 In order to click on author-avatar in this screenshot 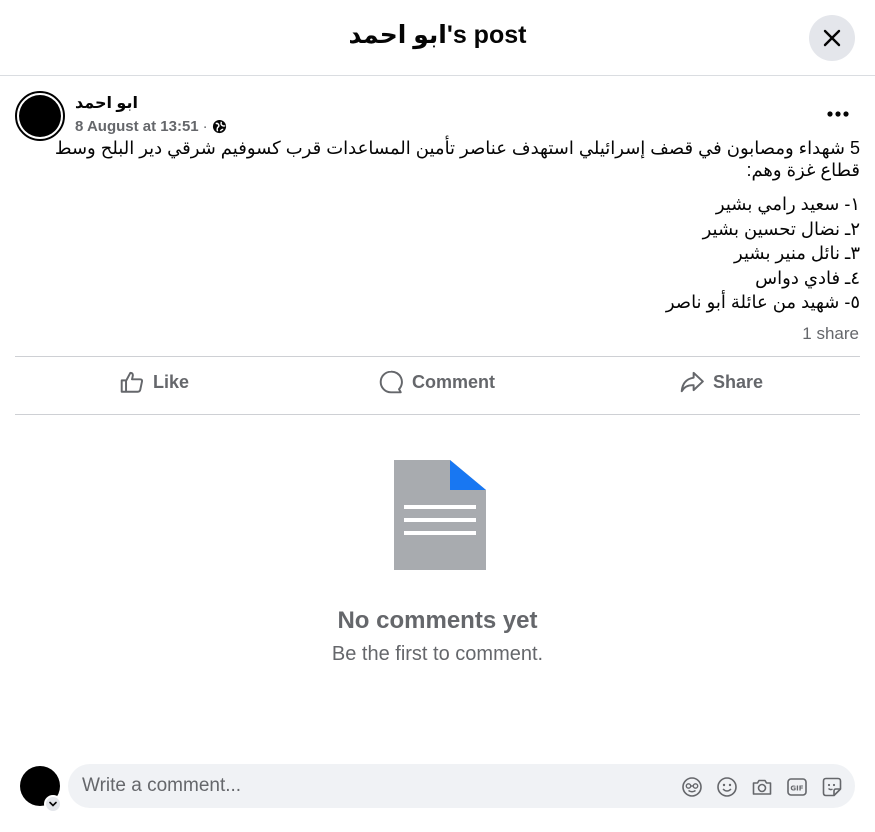, I will do `click(40, 116)`.